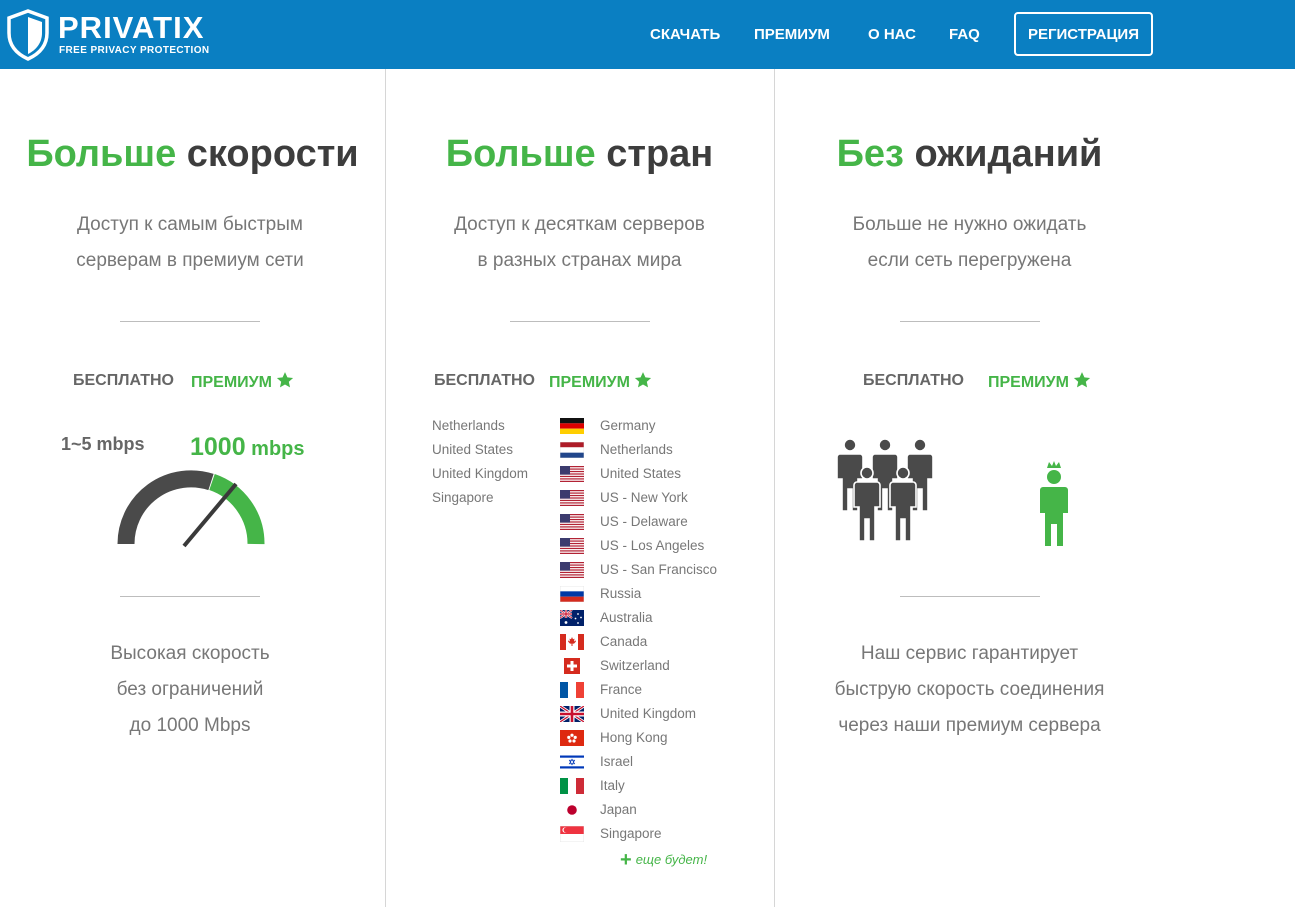  What do you see at coordinates (191, 509) in the screenshot?
I see `speedometer-icon` at bounding box center [191, 509].